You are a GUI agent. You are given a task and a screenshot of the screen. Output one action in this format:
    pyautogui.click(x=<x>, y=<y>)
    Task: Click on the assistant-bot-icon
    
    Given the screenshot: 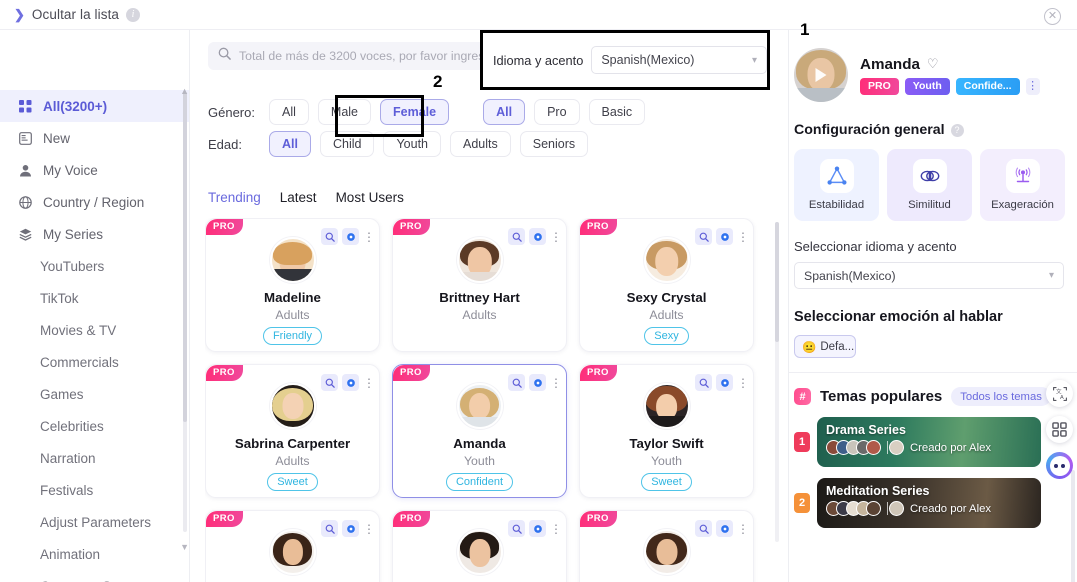 What is the action you would take?
    pyautogui.click(x=1059, y=465)
    